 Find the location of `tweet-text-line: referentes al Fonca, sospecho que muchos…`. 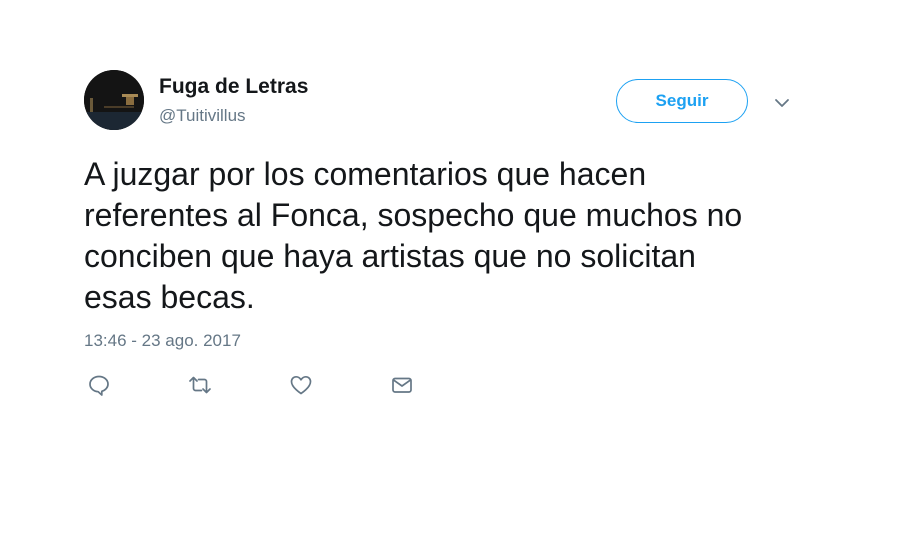

tweet-text-line: referentes al Fonca, sospecho que muchos… is located at coordinates (413, 215).